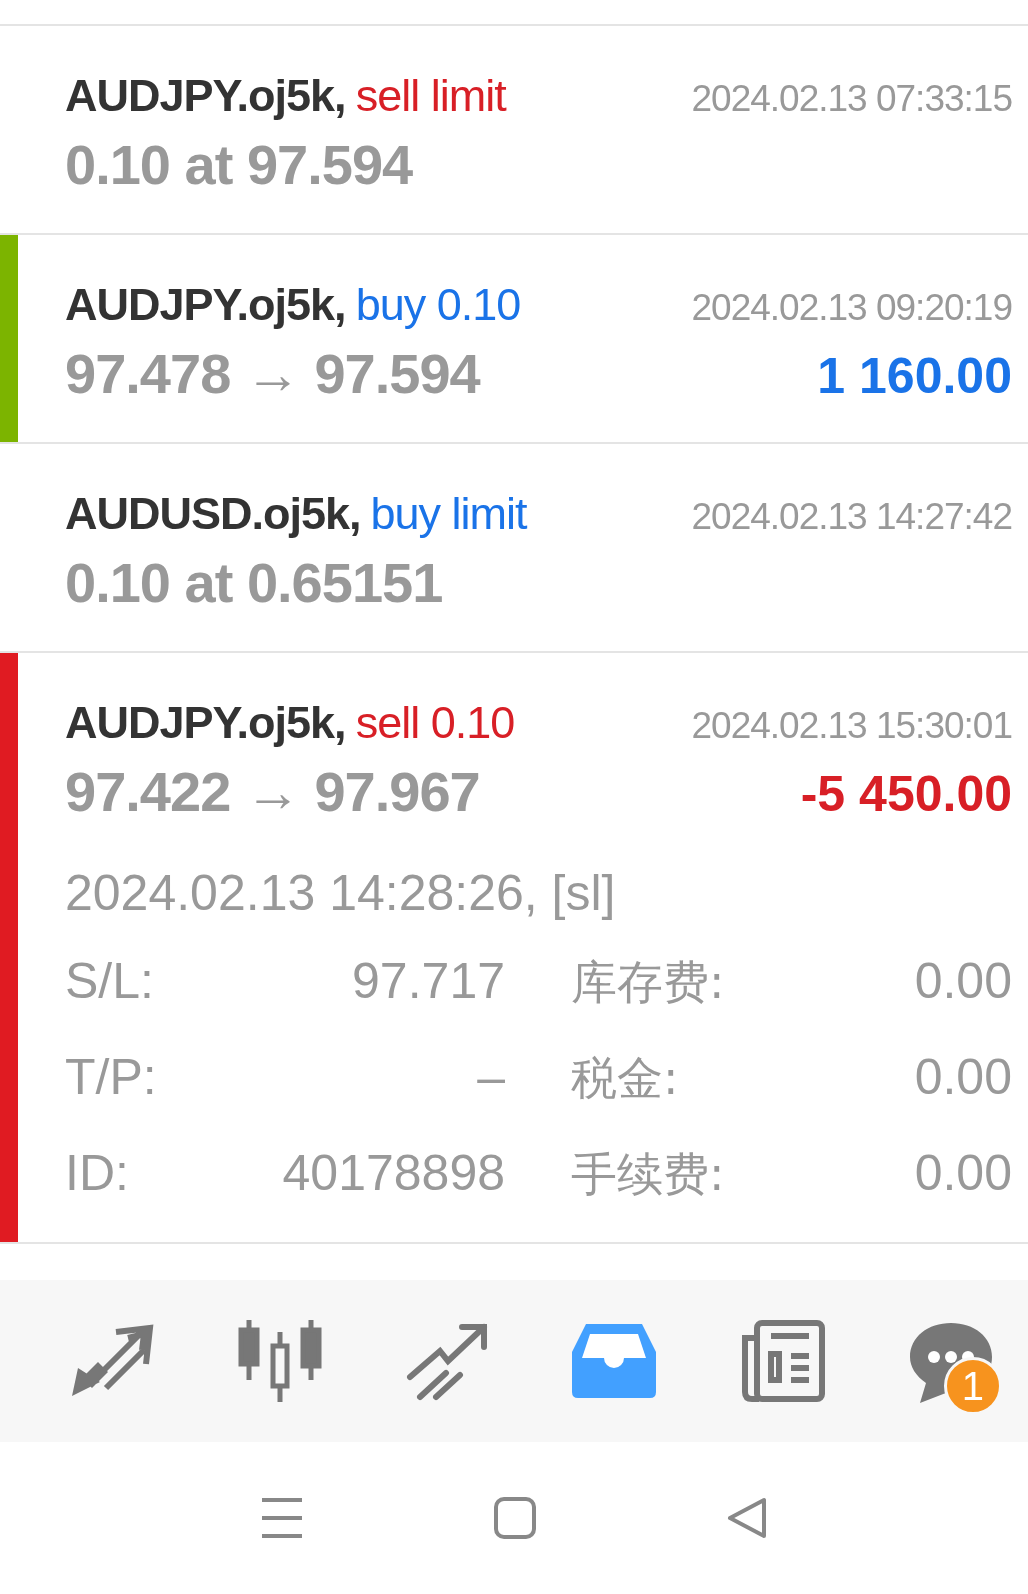 The height and width of the screenshot is (1594, 1028). I want to click on inbox-icon, so click(614, 1361).